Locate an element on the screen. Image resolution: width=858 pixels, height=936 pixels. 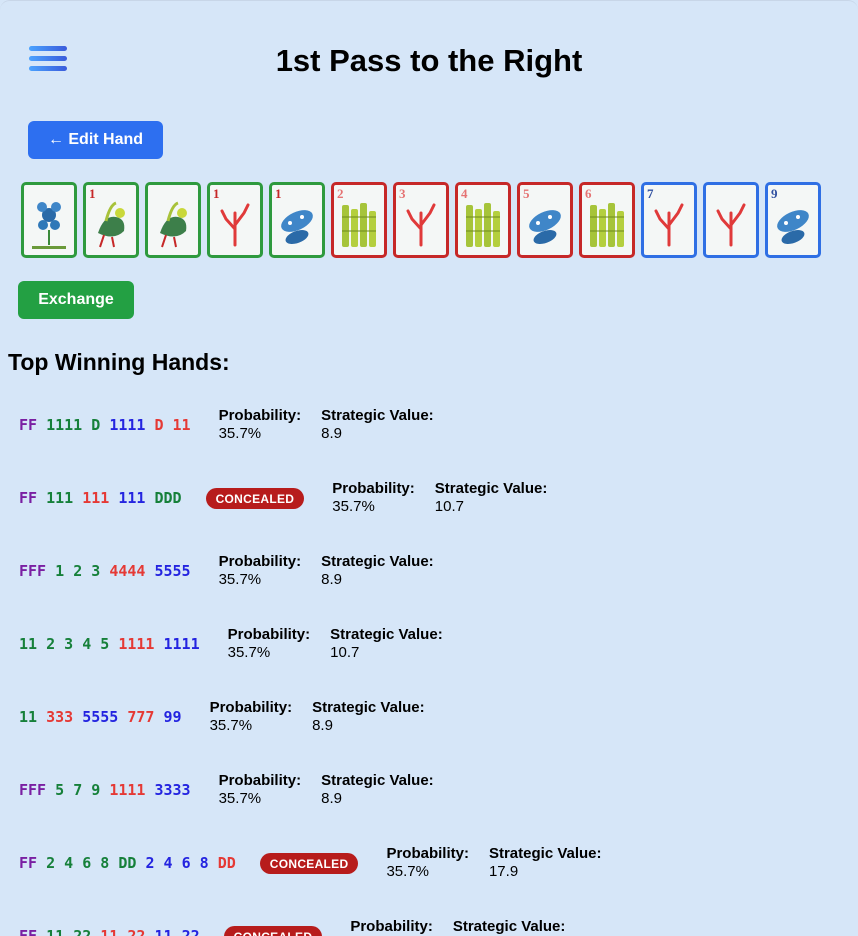
tile-crak: 3 is located at coordinates (421, 220).